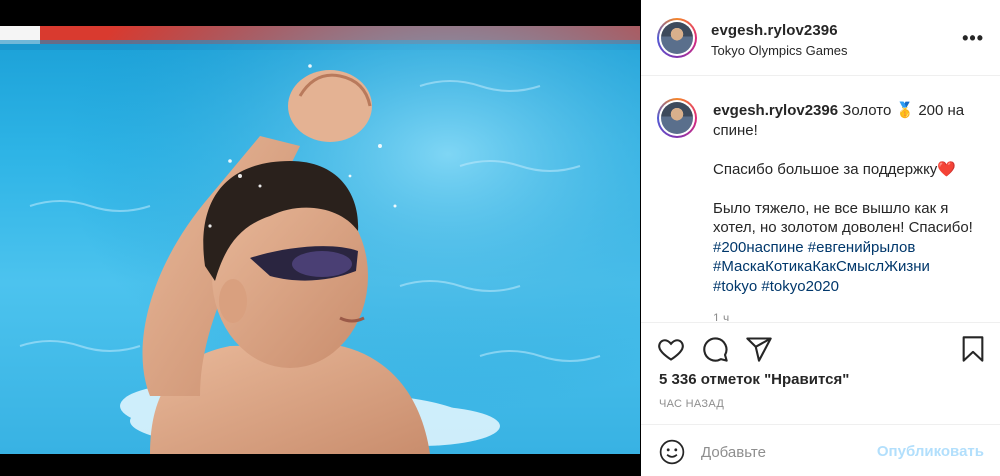  What do you see at coordinates (786, 452) in the screenshot?
I see `comment-input` at bounding box center [786, 452].